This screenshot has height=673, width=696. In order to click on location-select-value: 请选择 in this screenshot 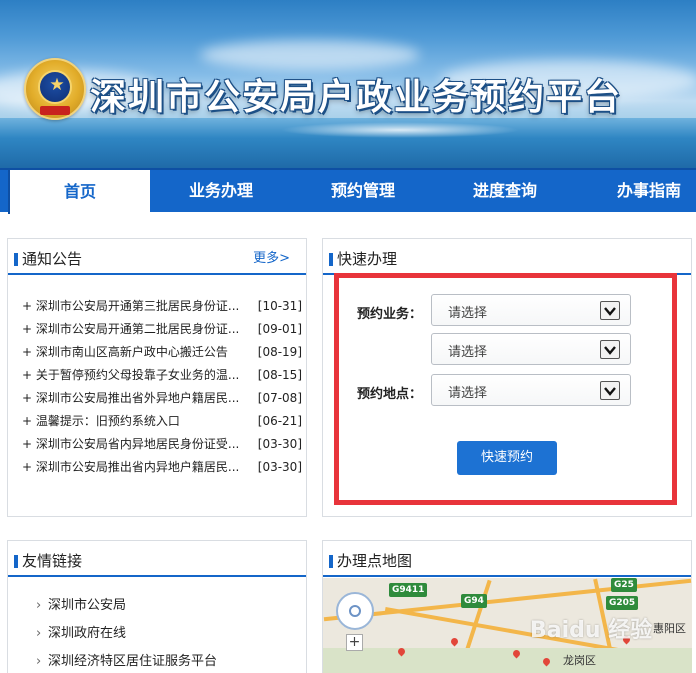, I will do `click(468, 393)`.